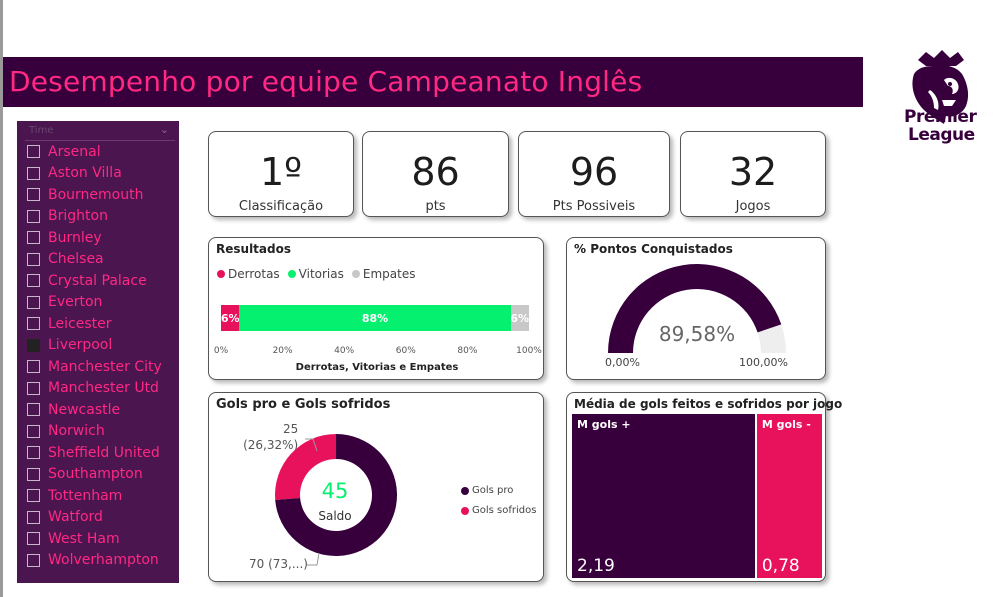 The height and width of the screenshot is (597, 999). I want to click on slicer-item-label: Arsenal, so click(74, 151).